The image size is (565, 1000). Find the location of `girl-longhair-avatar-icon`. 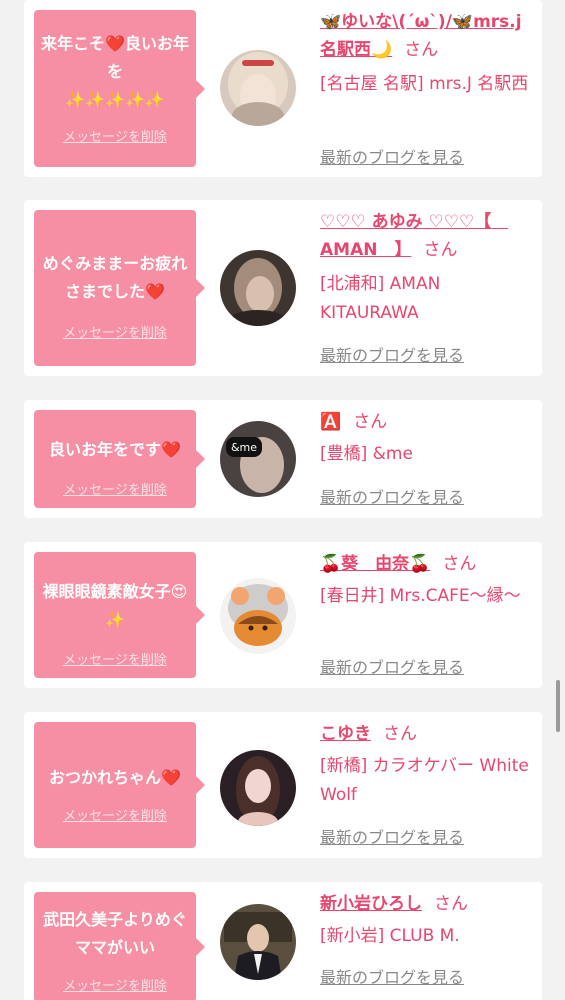

girl-longhair-avatar-icon is located at coordinates (258, 788).